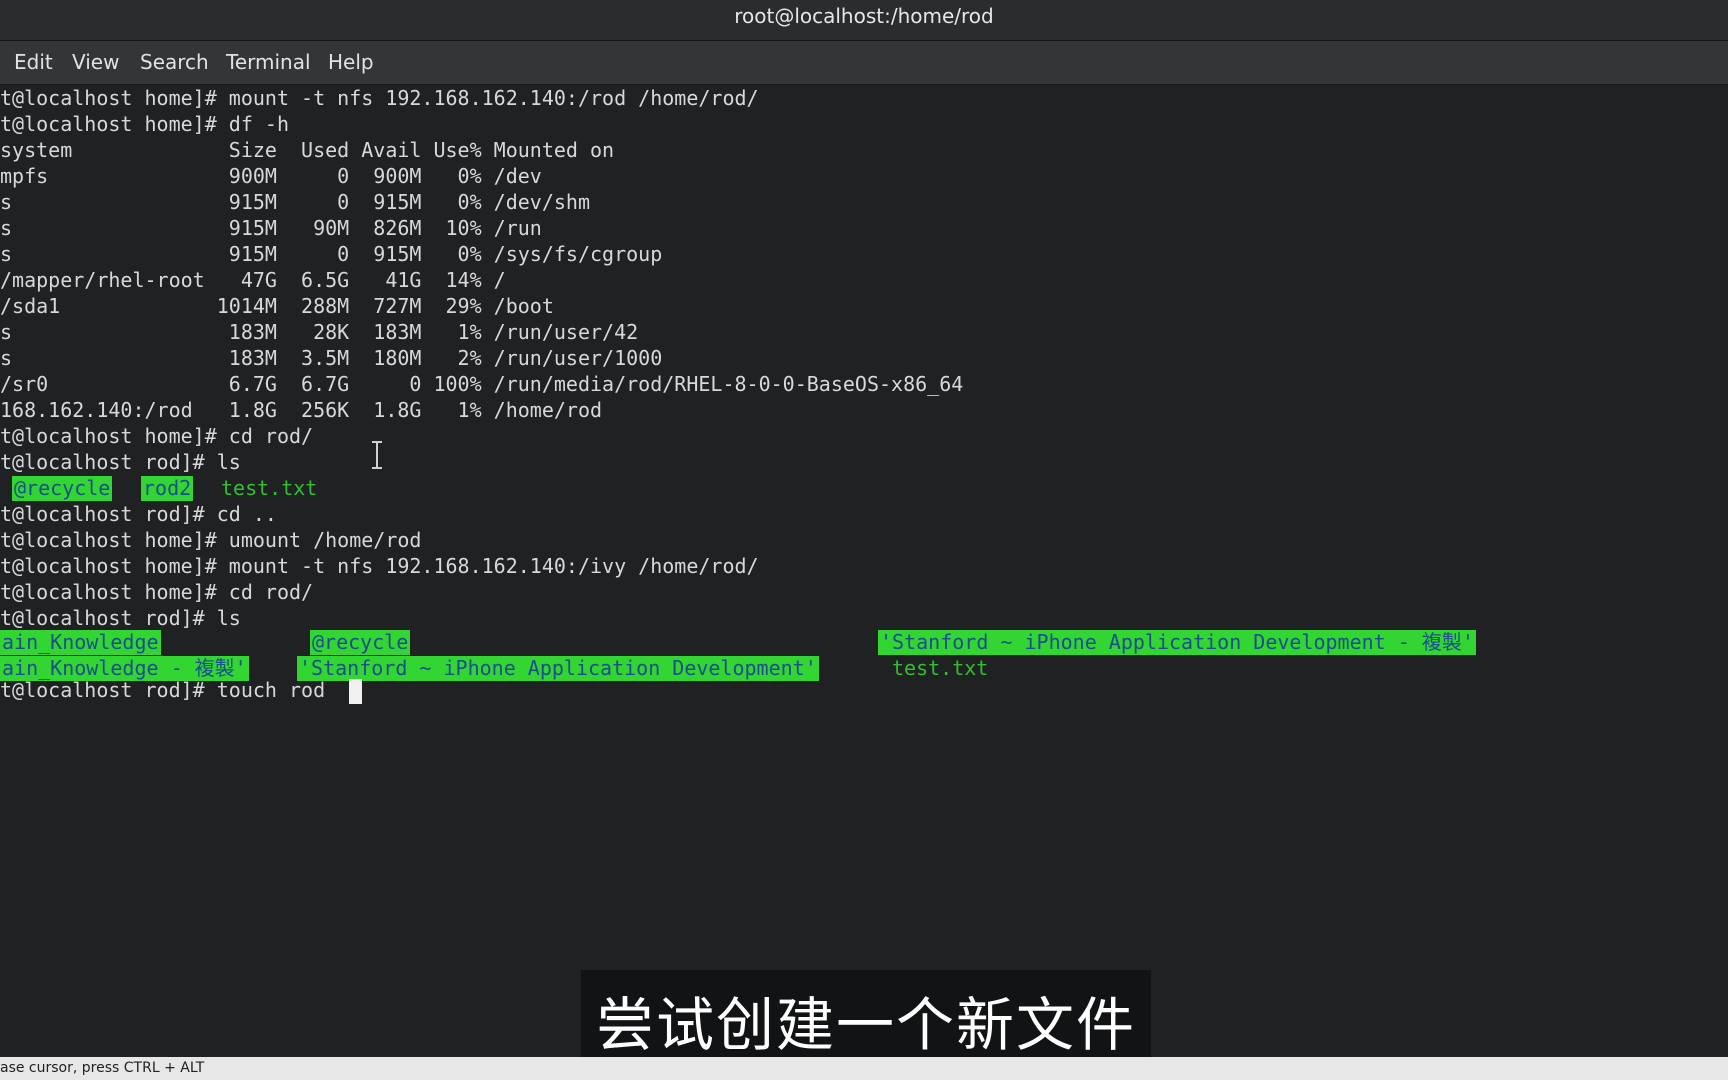 The width and height of the screenshot is (1728, 1080). Describe the element at coordinates (864, 1068) in the screenshot. I see `status-bar: ase cursor, press CTRL + ALT` at that location.